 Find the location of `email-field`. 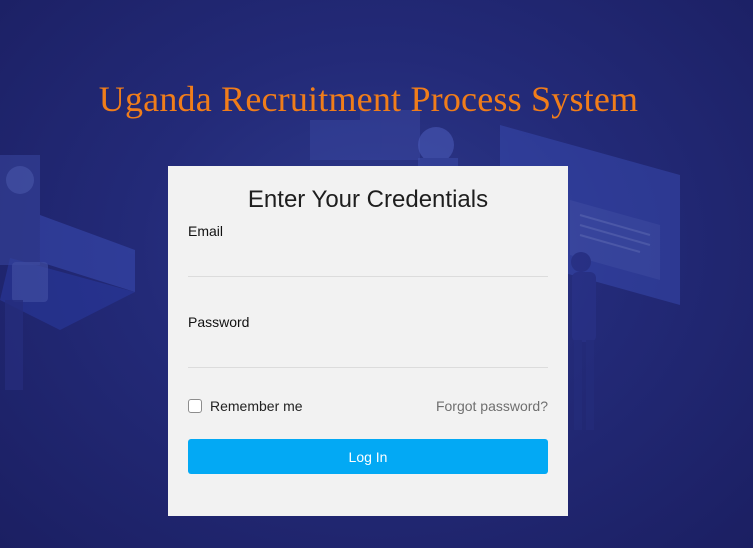

email-field is located at coordinates (368, 260).